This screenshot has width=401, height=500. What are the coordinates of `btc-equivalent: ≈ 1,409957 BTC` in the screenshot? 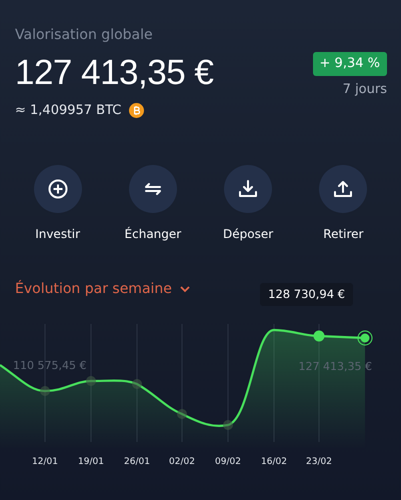 It's located at (68, 111).